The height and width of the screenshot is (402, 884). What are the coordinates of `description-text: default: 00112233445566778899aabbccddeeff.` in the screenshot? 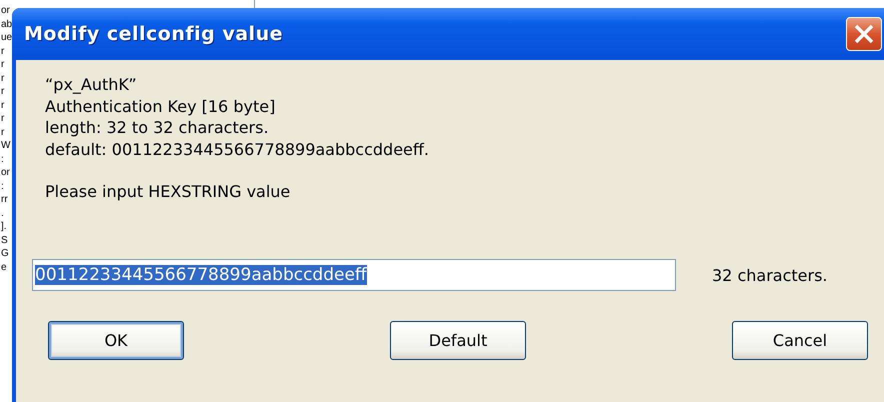 It's located at (237, 149).